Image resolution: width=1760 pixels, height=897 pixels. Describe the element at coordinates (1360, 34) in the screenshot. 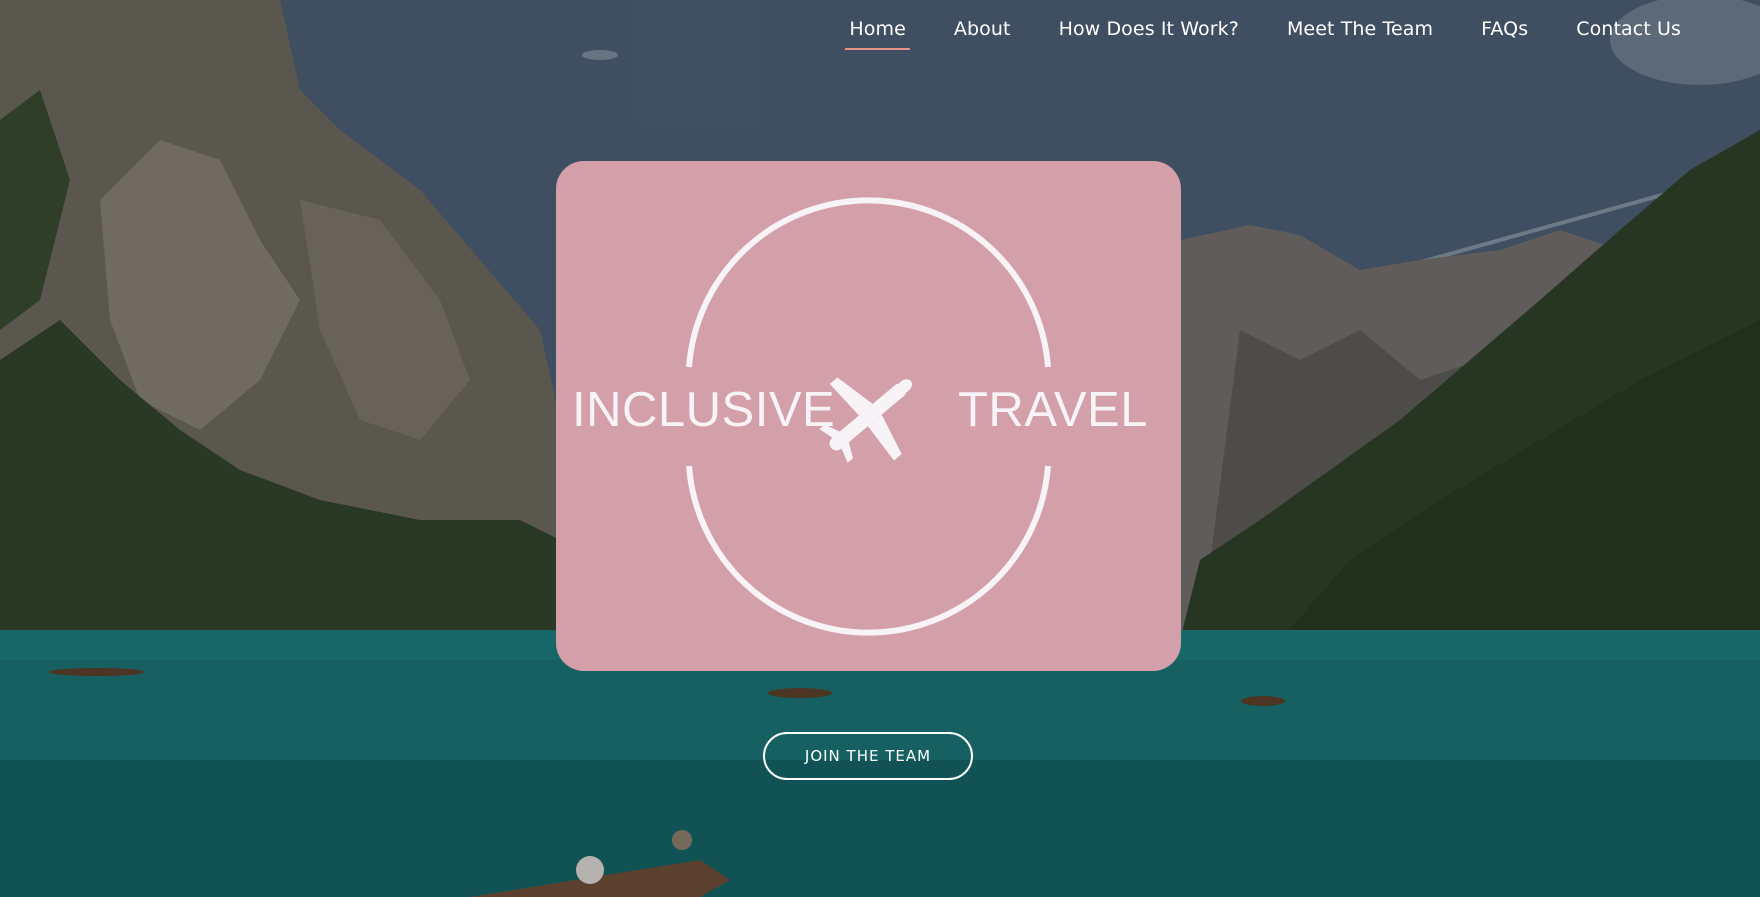

I see `nav-item-meet-the-team: Meet The Team` at that location.